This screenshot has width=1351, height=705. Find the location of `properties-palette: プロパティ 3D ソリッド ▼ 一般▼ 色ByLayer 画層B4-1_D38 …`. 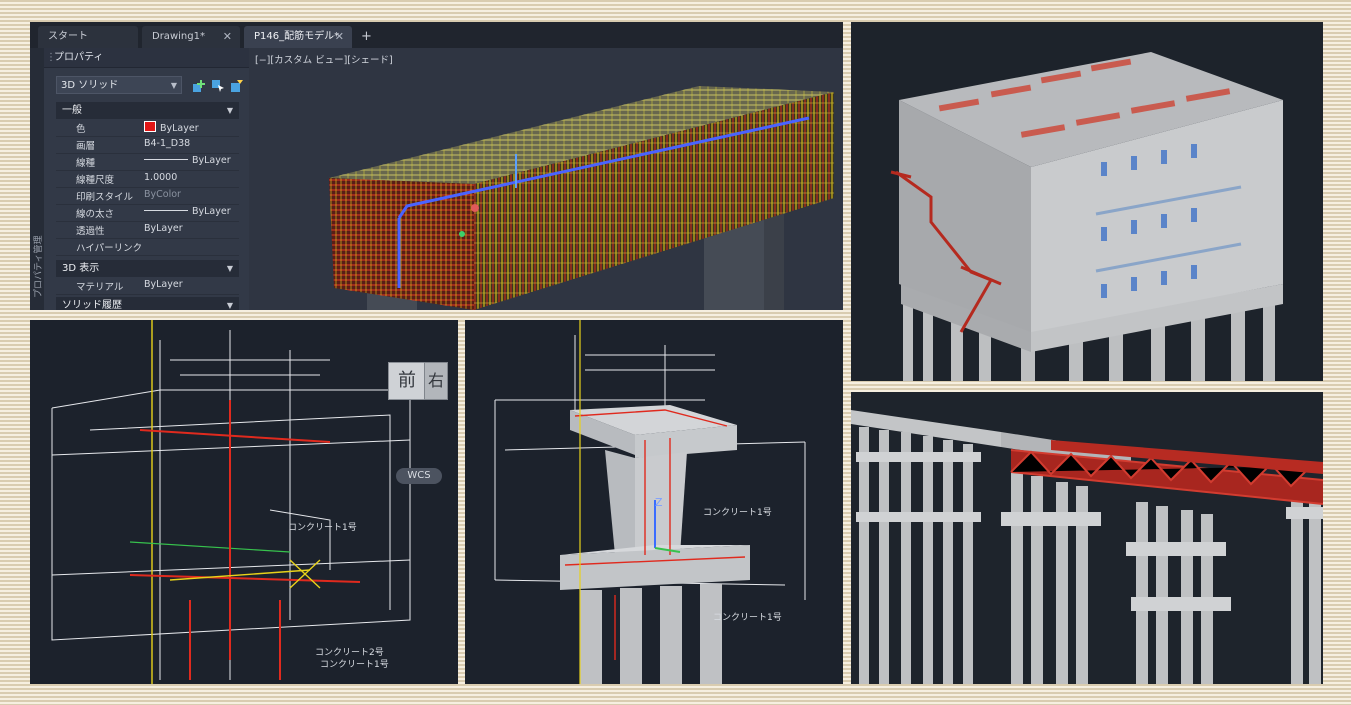

properties-palette: プロパティ 3D ソリッド ▼ 一般▼ 色ByLayer 画層B4-1_D38 … is located at coordinates (146, 179).